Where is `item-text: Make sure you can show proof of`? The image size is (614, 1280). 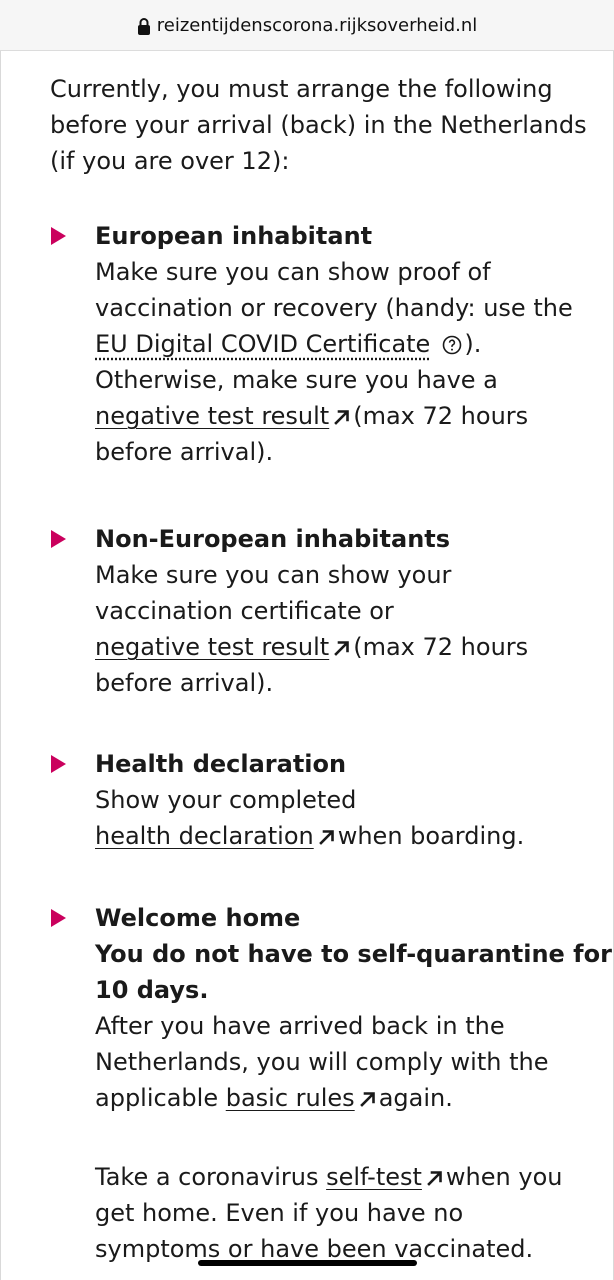
item-text: Make sure you can show proof of is located at coordinates (293, 272).